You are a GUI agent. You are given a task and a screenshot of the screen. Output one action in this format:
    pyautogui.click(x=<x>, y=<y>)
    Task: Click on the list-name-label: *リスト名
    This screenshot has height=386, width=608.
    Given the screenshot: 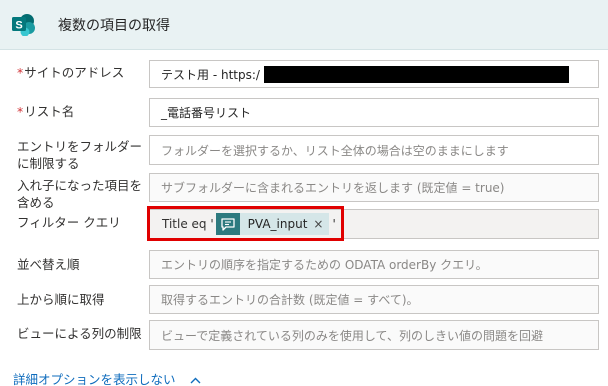 What is the action you would take?
    pyautogui.click(x=46, y=111)
    